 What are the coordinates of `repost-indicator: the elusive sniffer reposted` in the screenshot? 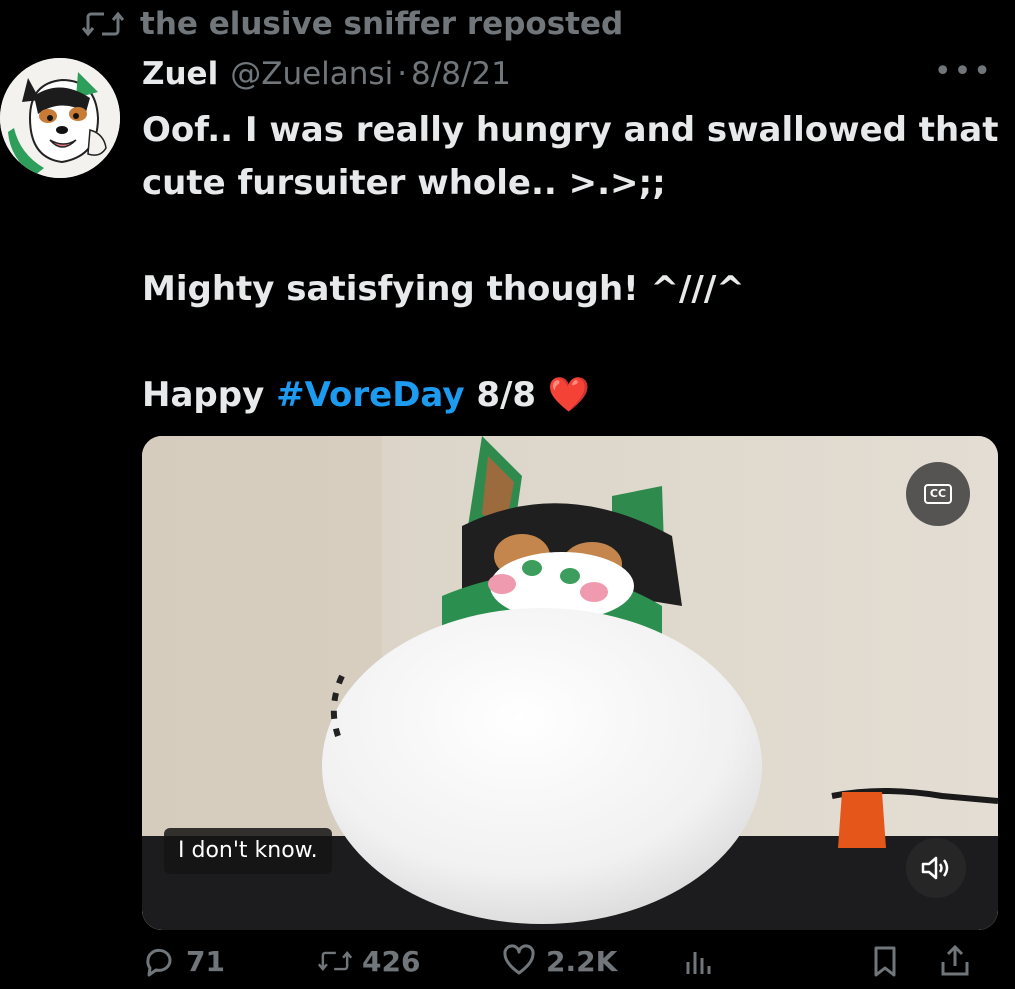 It's located at (352, 24).